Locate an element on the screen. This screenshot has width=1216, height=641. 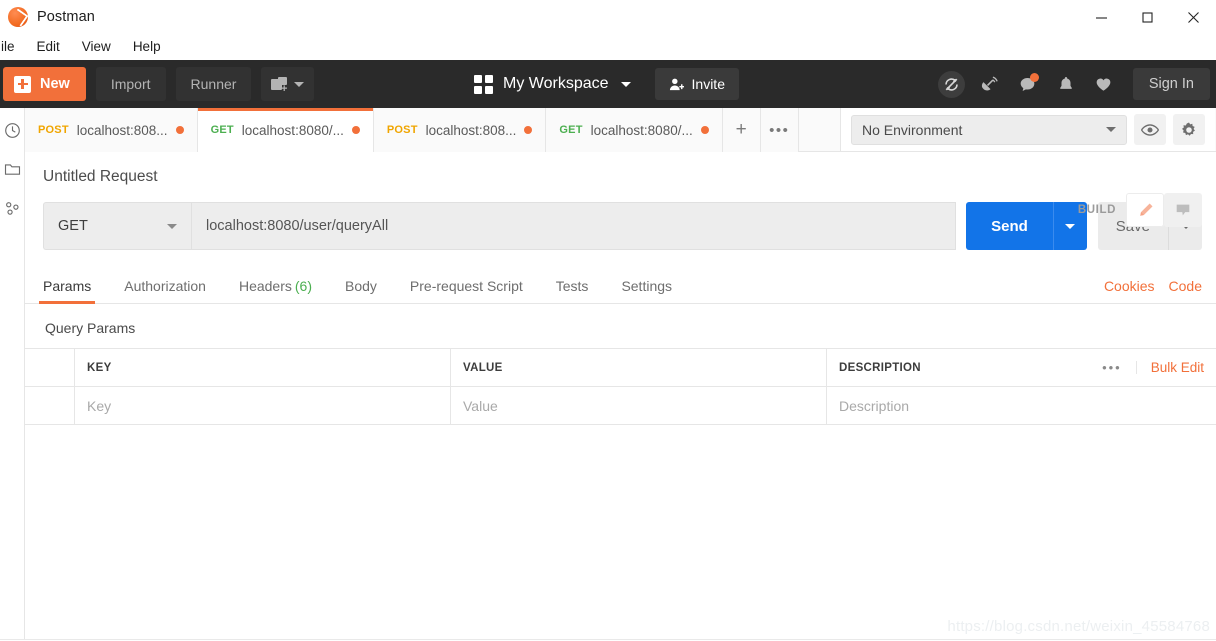
table-actions: ••• Bulk Edit is located at coordinates (1146, 367).